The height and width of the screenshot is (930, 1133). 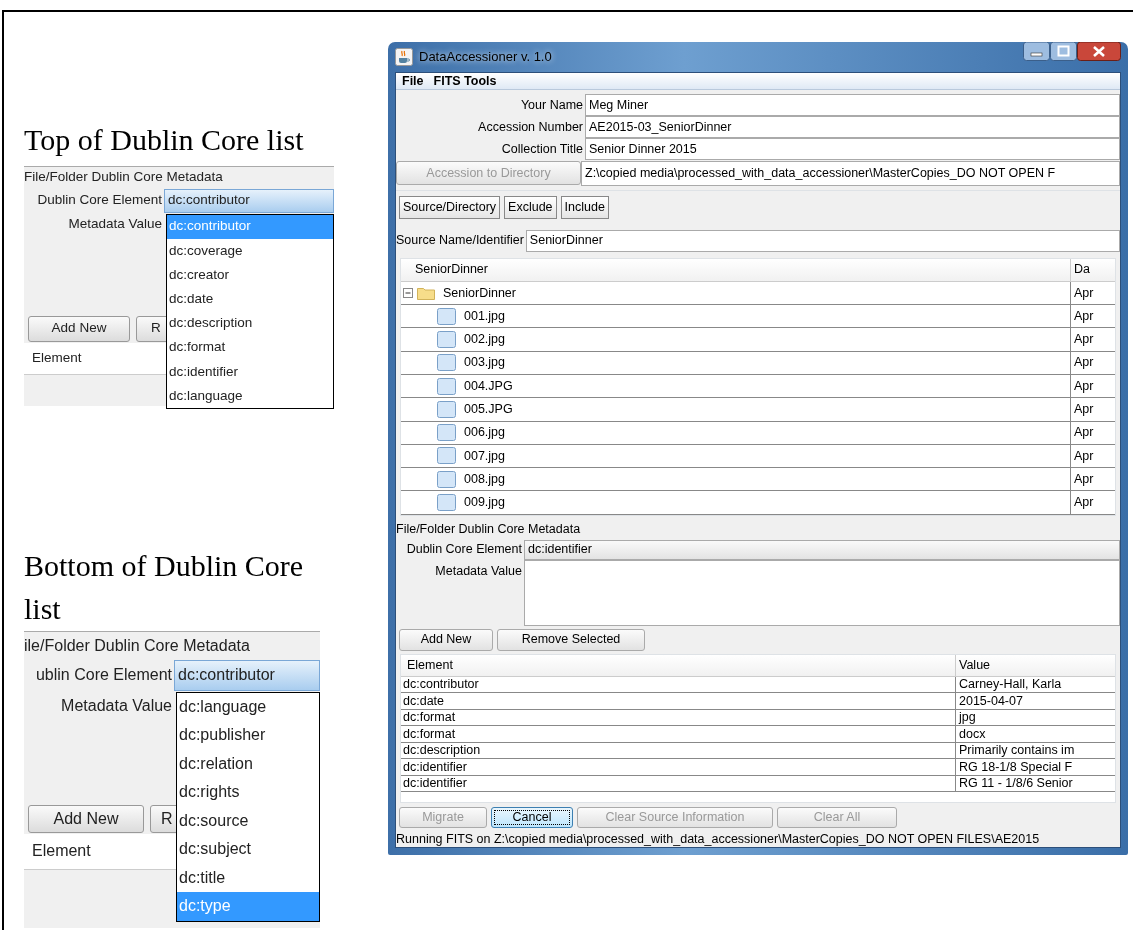 I want to click on file-name: 002.jpg, so click(x=484, y=340).